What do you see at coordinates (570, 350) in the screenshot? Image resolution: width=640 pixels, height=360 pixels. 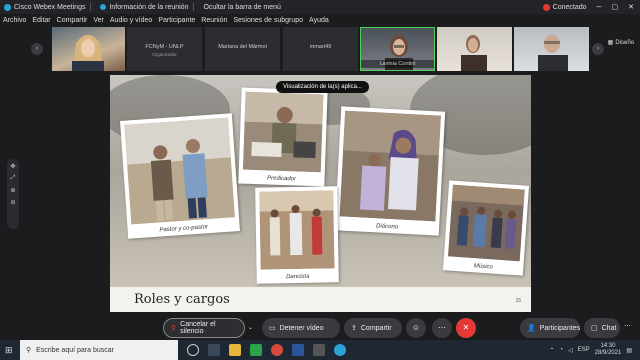 I see `volume-icon: ◁` at bounding box center [570, 350].